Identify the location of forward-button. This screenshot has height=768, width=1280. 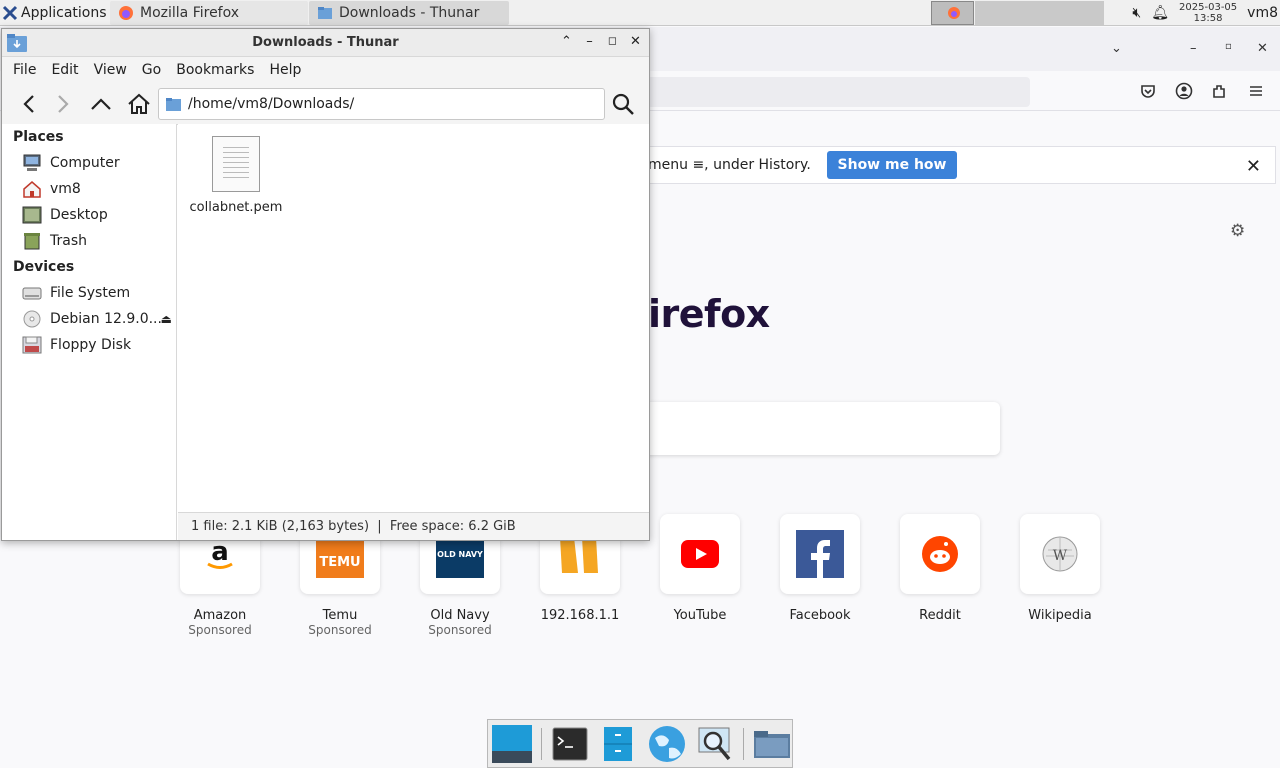
(63, 104).